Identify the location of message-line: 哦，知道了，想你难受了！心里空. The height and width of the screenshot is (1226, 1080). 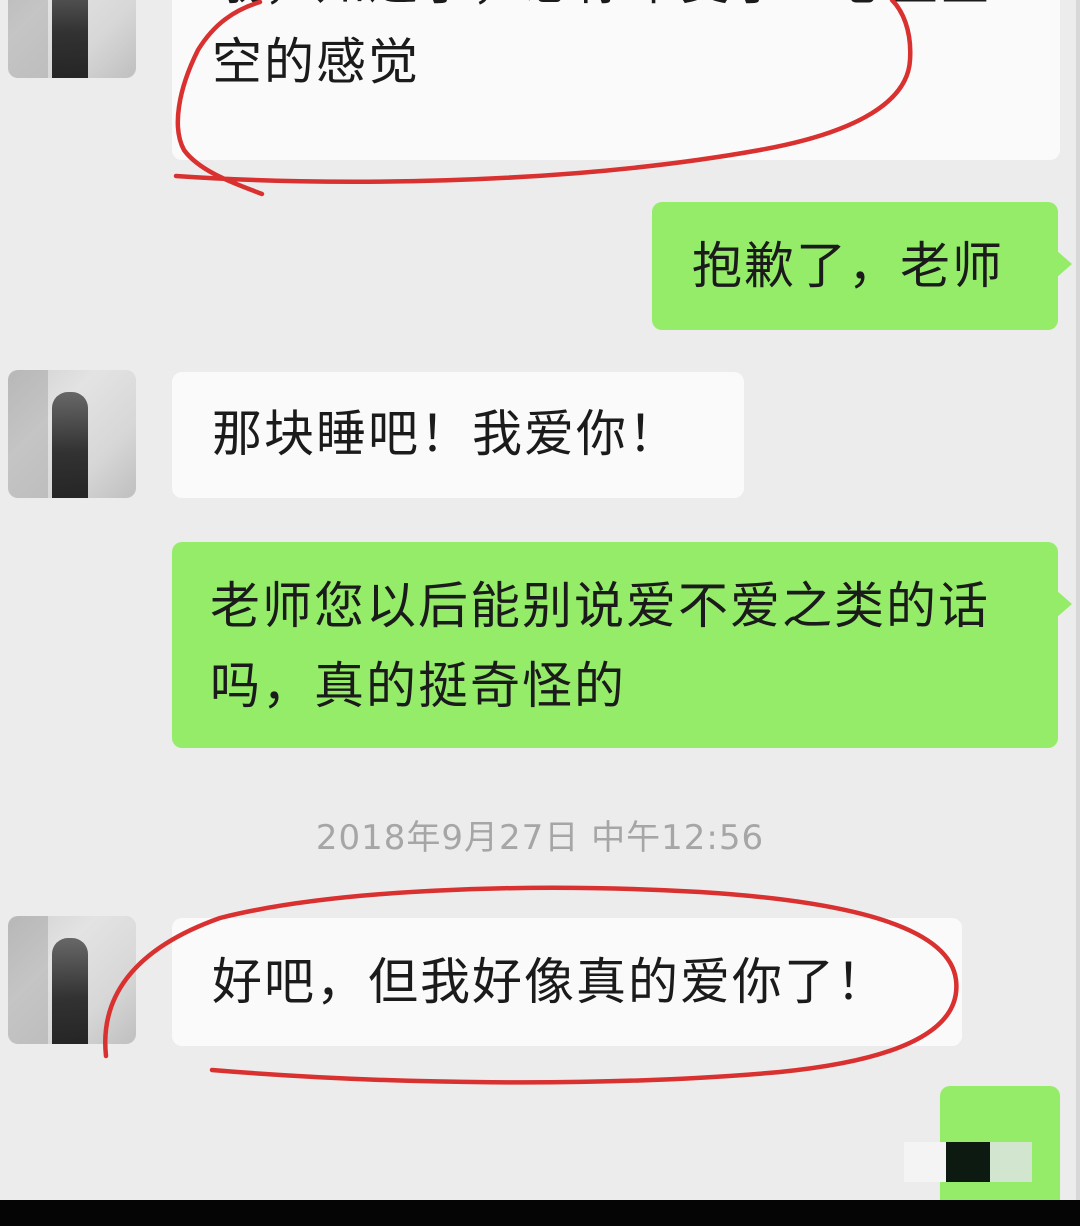
(602, 11).